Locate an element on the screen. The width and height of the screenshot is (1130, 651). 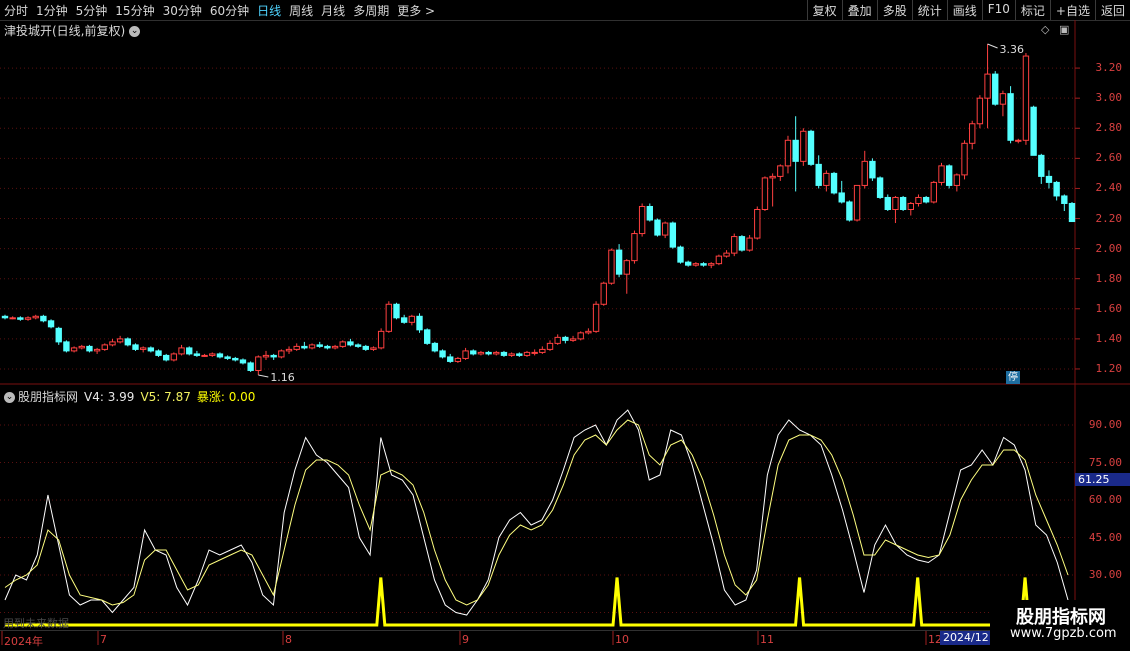
price-tick-label: 2.40 is located at coordinates (1109, 188).